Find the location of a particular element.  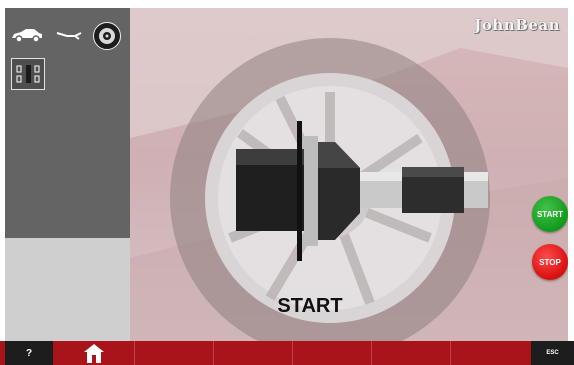

stop-button: STOP is located at coordinates (550, 262).